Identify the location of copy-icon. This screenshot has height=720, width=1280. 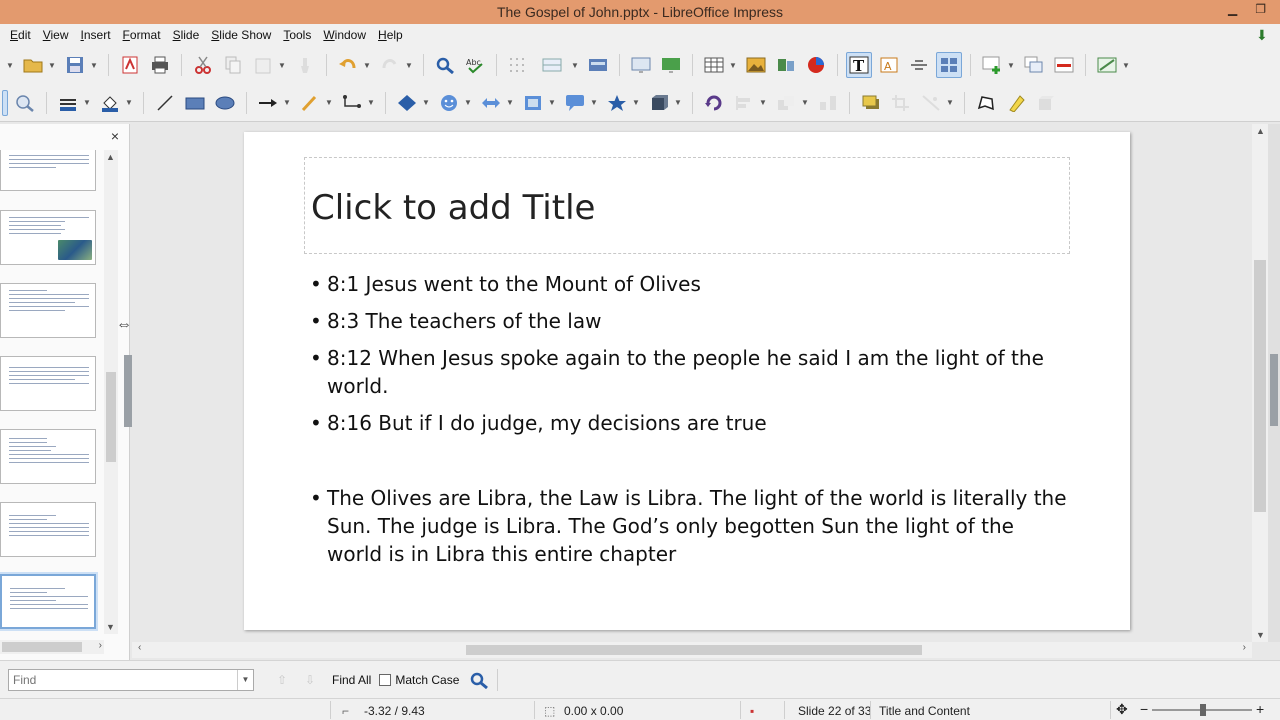
(233, 65).